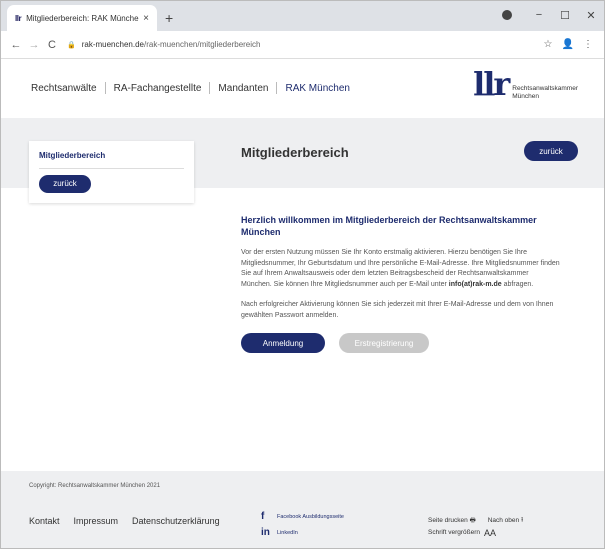 This screenshot has width=605, height=549. Describe the element at coordinates (522, 520) in the screenshot. I see `arrow-up-icon: ⭱` at that location.